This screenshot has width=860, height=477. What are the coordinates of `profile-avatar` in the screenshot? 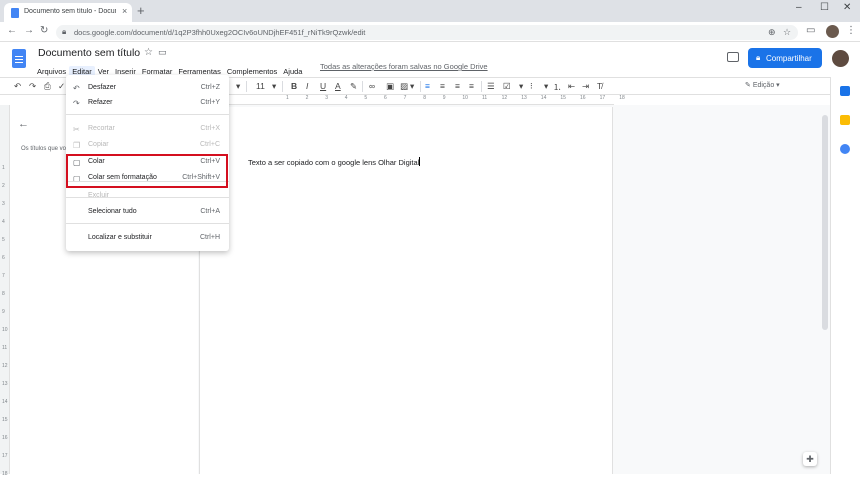 It's located at (832, 31).